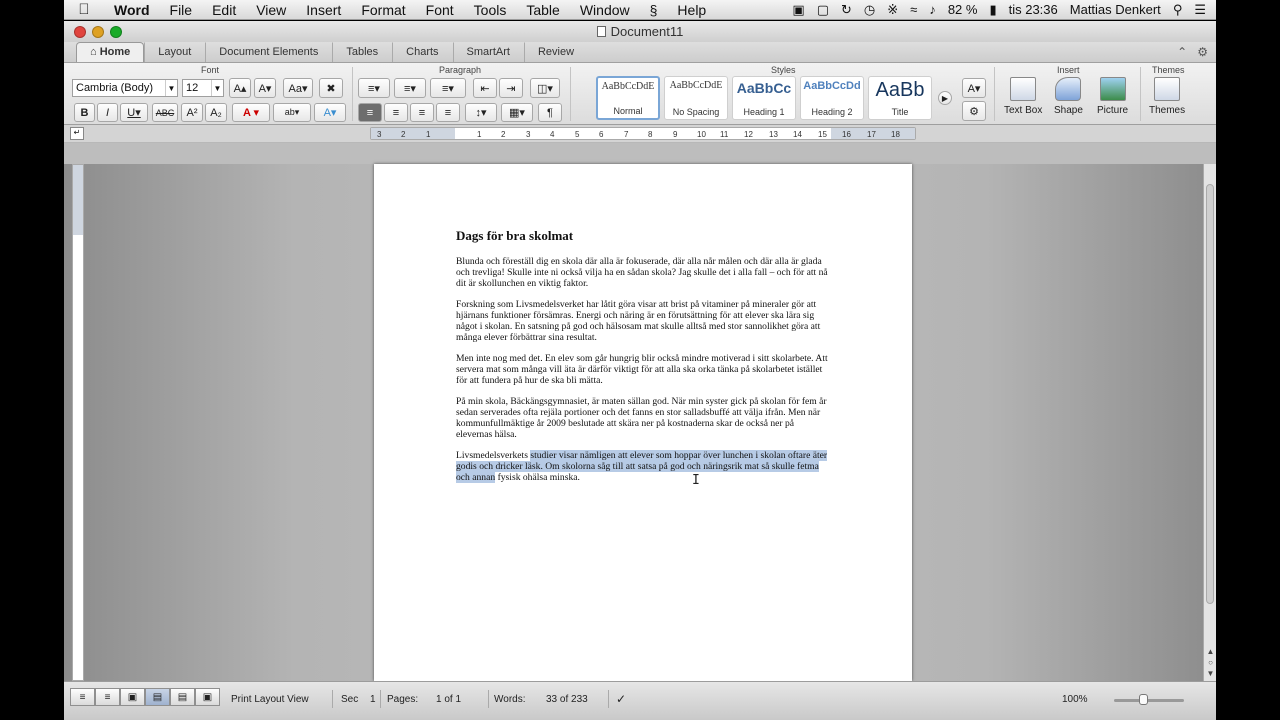 Image resolution: width=1280 pixels, height=720 pixels. I want to click on insert-shape-button: Shape, so click(1068, 96).